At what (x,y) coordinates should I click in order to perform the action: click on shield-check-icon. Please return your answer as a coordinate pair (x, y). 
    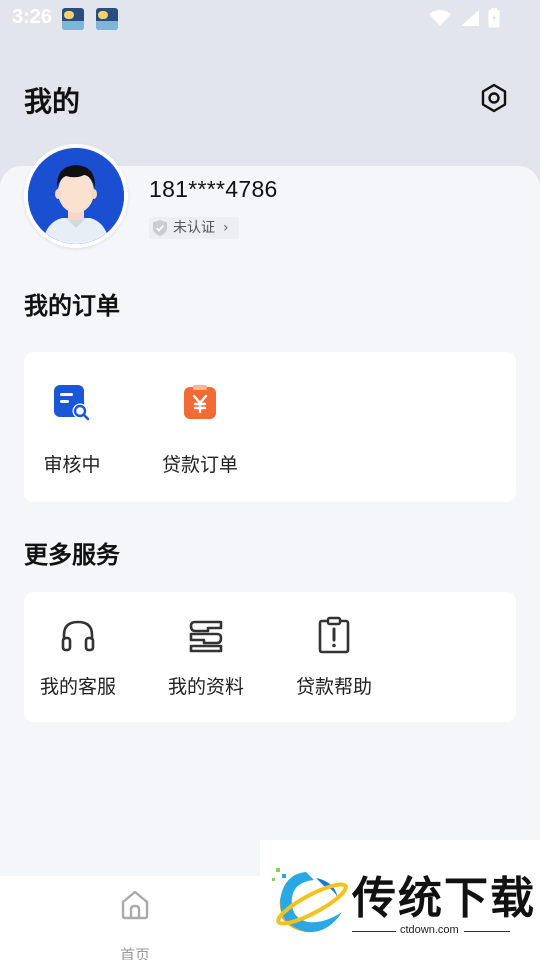
    Looking at the image, I should click on (160, 228).